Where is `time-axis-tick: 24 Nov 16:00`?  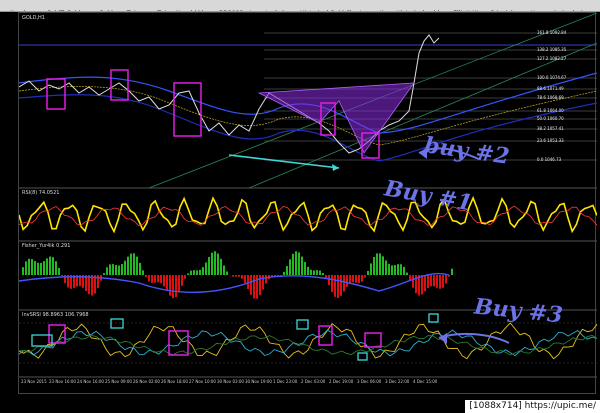 time-axis-tick: 24 Nov 16:00 is located at coordinates (90, 381).